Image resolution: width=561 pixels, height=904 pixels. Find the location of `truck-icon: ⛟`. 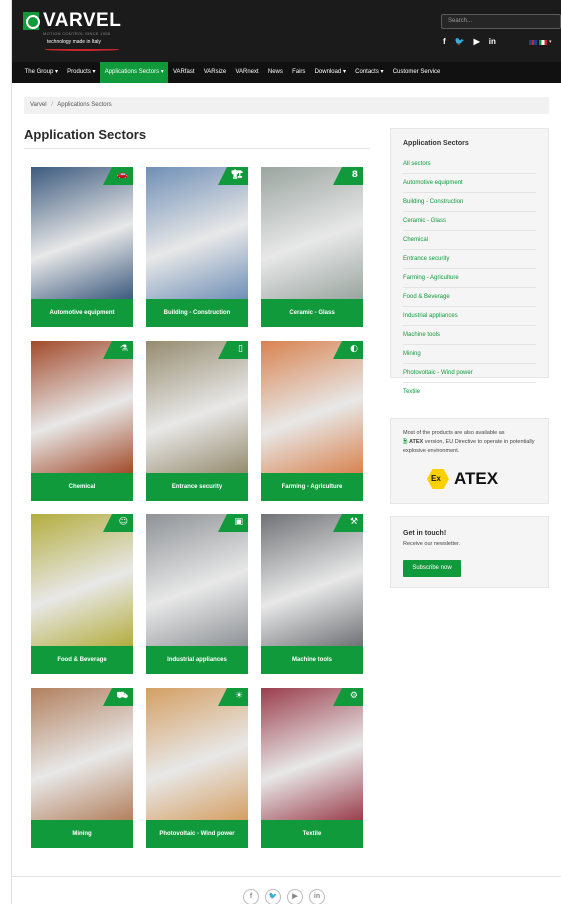

truck-icon: ⛟ is located at coordinates (122, 696).